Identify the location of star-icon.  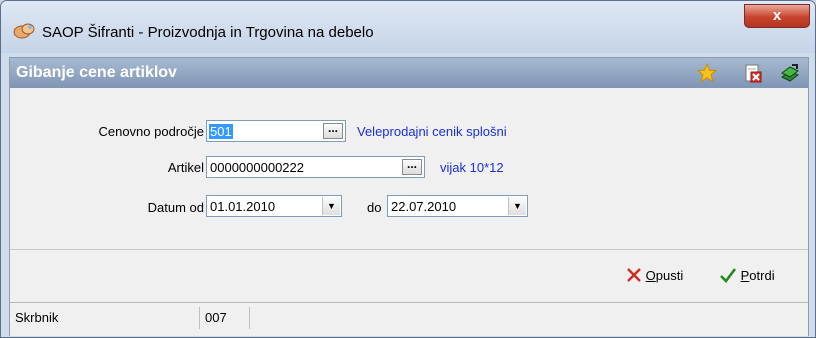
(707, 73).